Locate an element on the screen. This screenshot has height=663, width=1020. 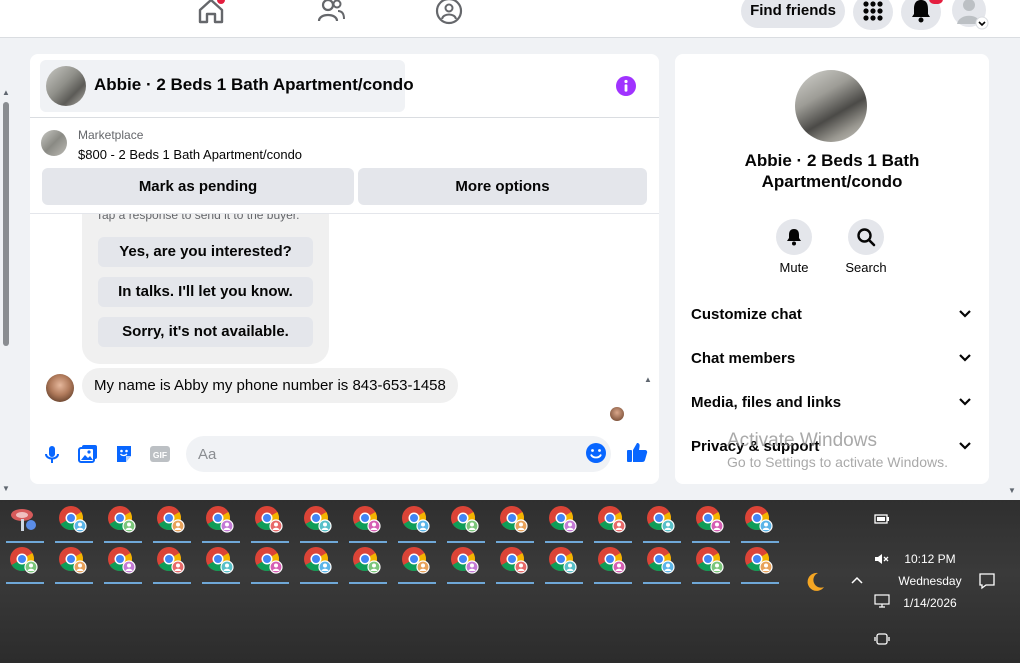
scroll-up-arrow-icon: ▲ is located at coordinates (6, 92).